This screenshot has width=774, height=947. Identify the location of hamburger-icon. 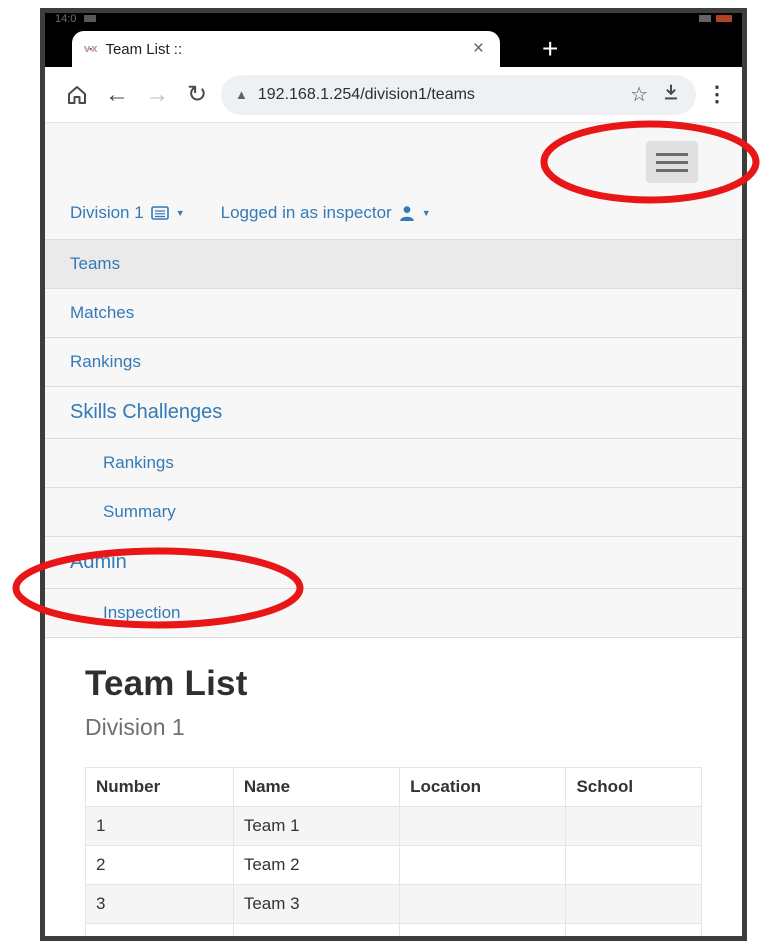
(672, 154).